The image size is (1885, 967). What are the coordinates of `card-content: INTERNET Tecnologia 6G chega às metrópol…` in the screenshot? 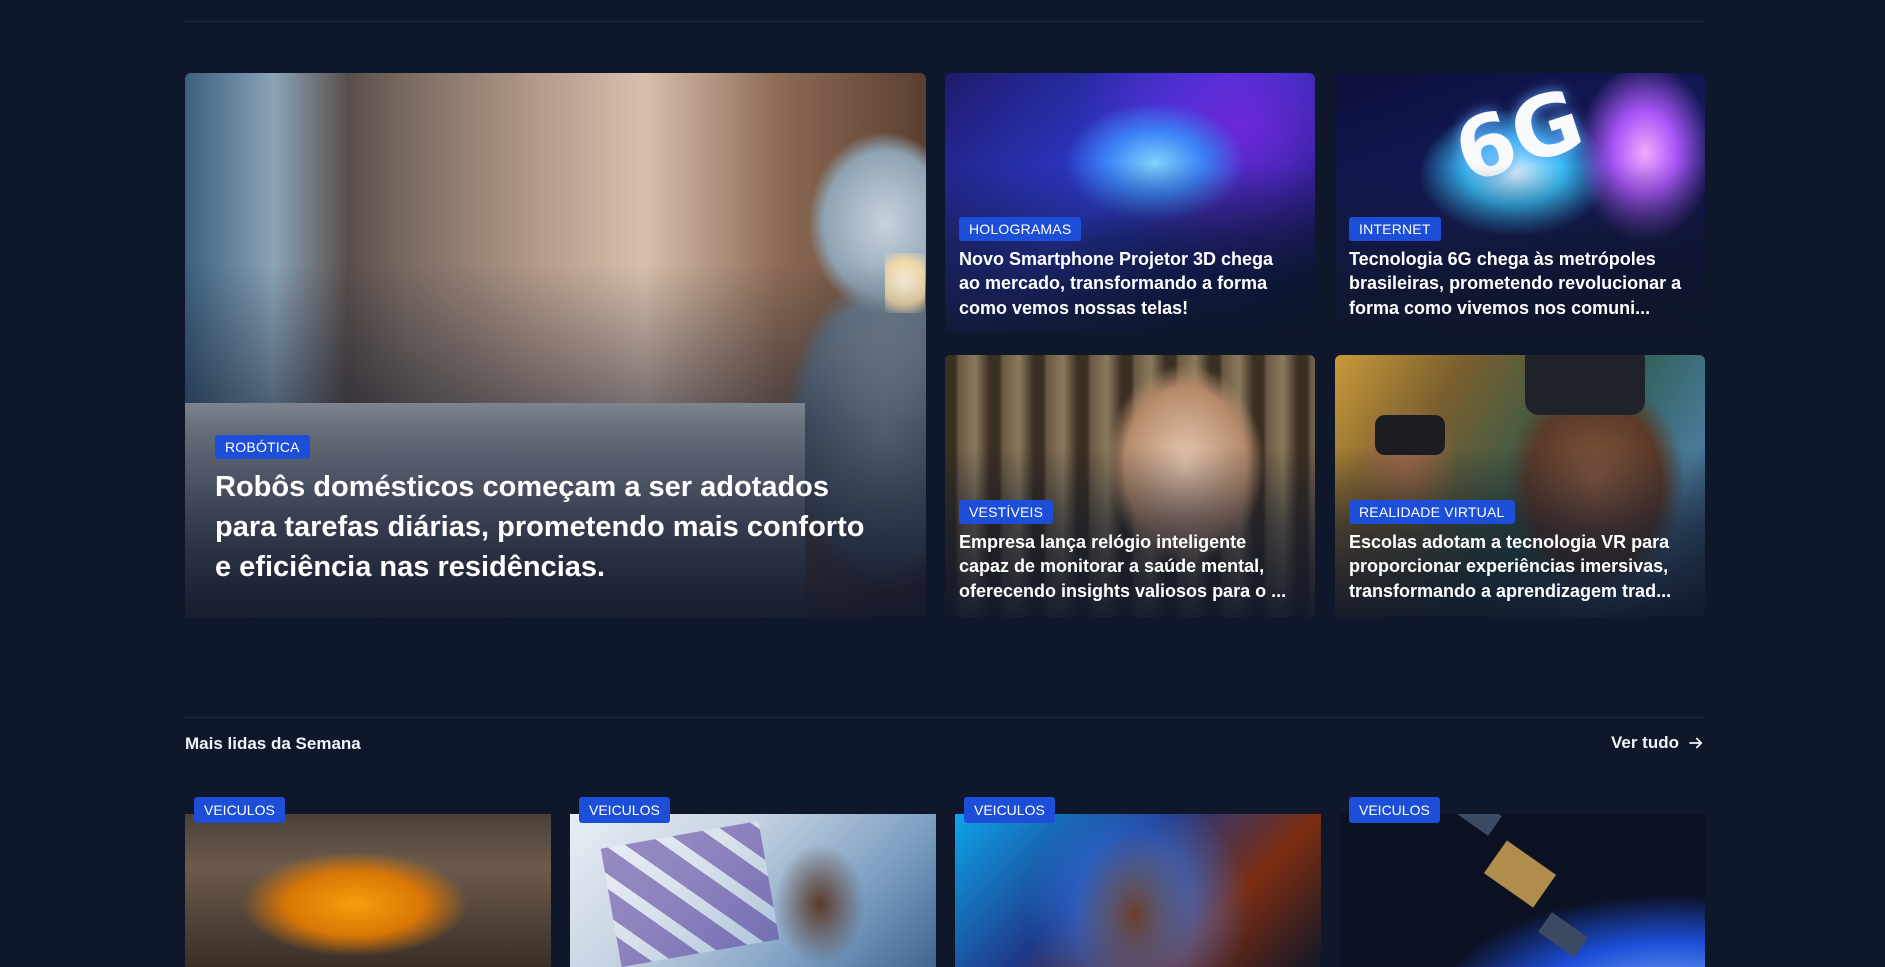 It's located at (1520, 275).